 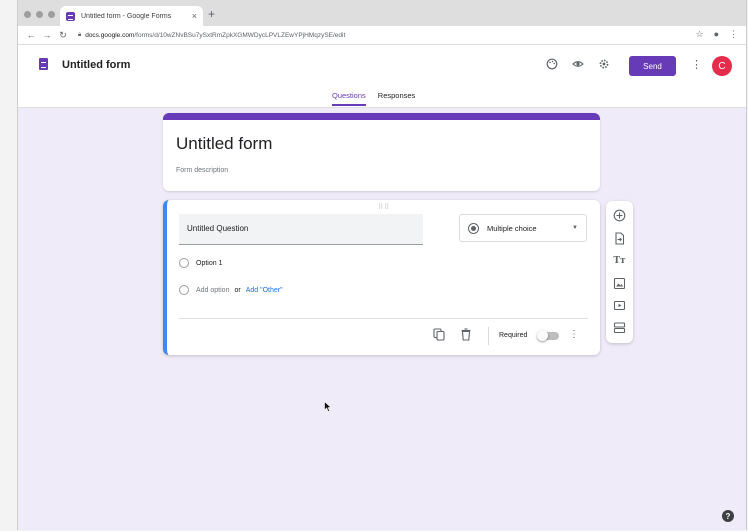 I want to click on settings-gear-icon, so click(x=604, y=64).